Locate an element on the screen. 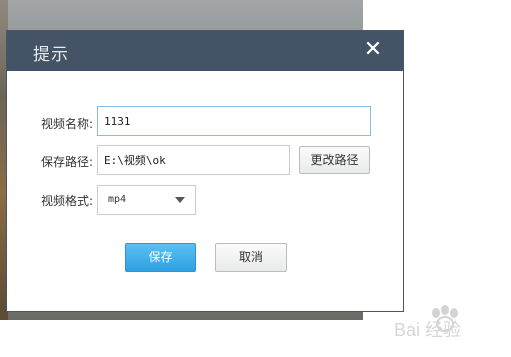  dialog-titlebar: 提示 ✕ is located at coordinates (205, 51).